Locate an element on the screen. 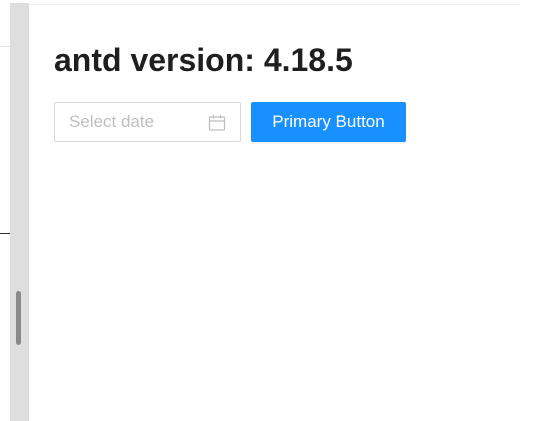 This screenshot has height=421, width=545. date-input is located at coordinates (134, 122).